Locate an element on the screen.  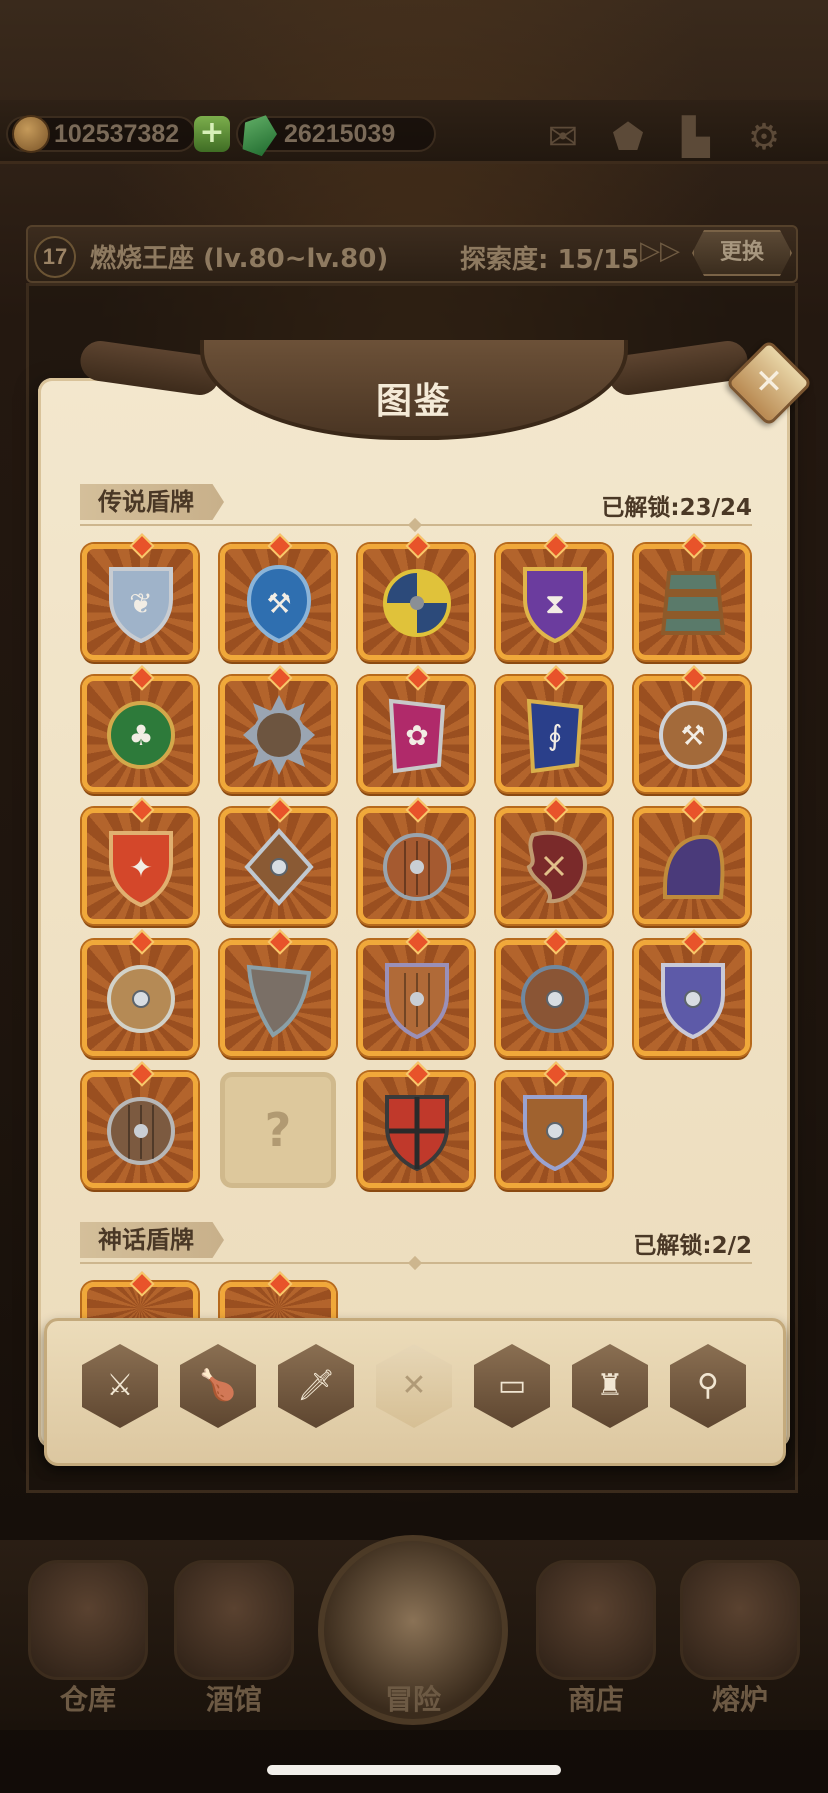
drumstick-icon: 🍗 is located at coordinates (218, 1386).